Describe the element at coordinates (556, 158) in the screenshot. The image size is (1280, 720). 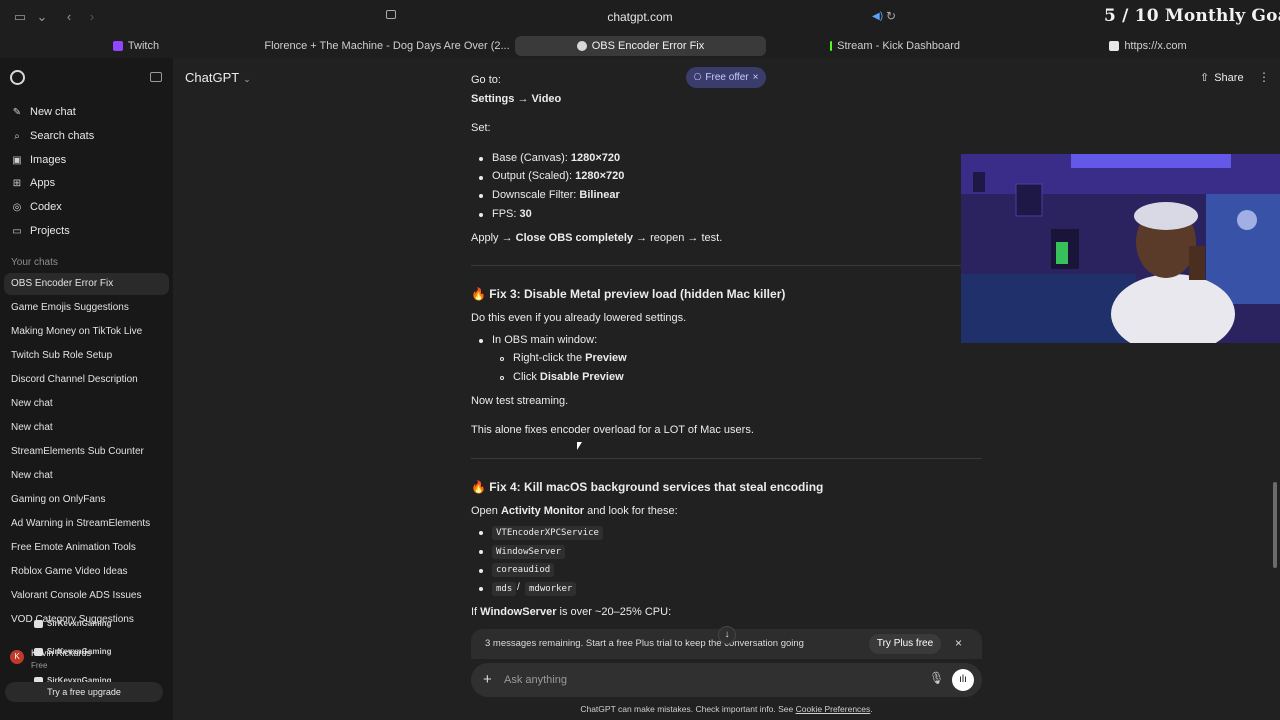
I see `setting-item: Base (Canvas): 1280×720` at that location.